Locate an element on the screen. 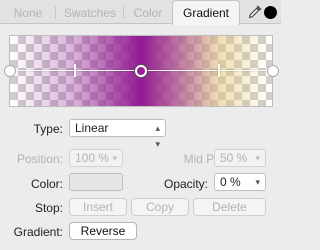 Image resolution: width=320 pixels, height=250 pixels. stop-label: Stop: is located at coordinates (48, 208).